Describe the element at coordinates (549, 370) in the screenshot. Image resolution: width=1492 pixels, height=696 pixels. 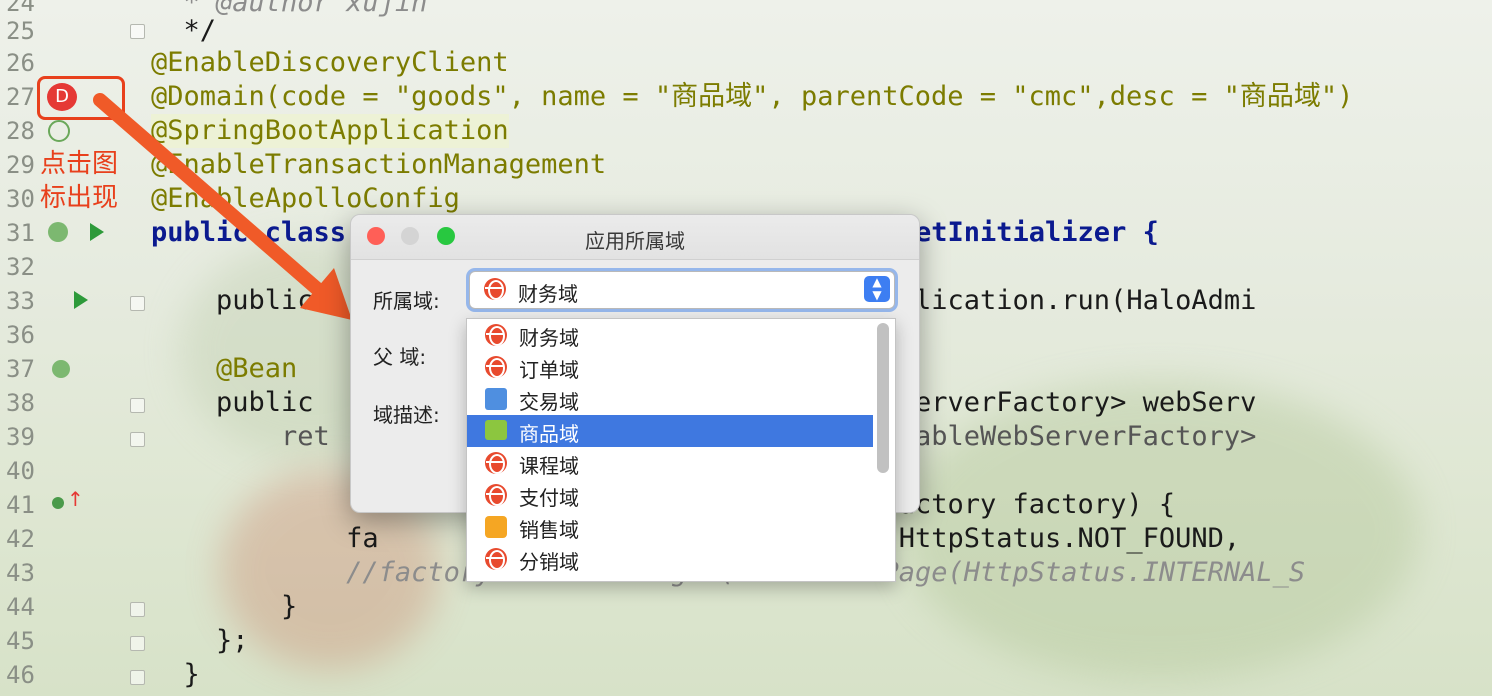
I see `list-item-label: 订单域` at that location.